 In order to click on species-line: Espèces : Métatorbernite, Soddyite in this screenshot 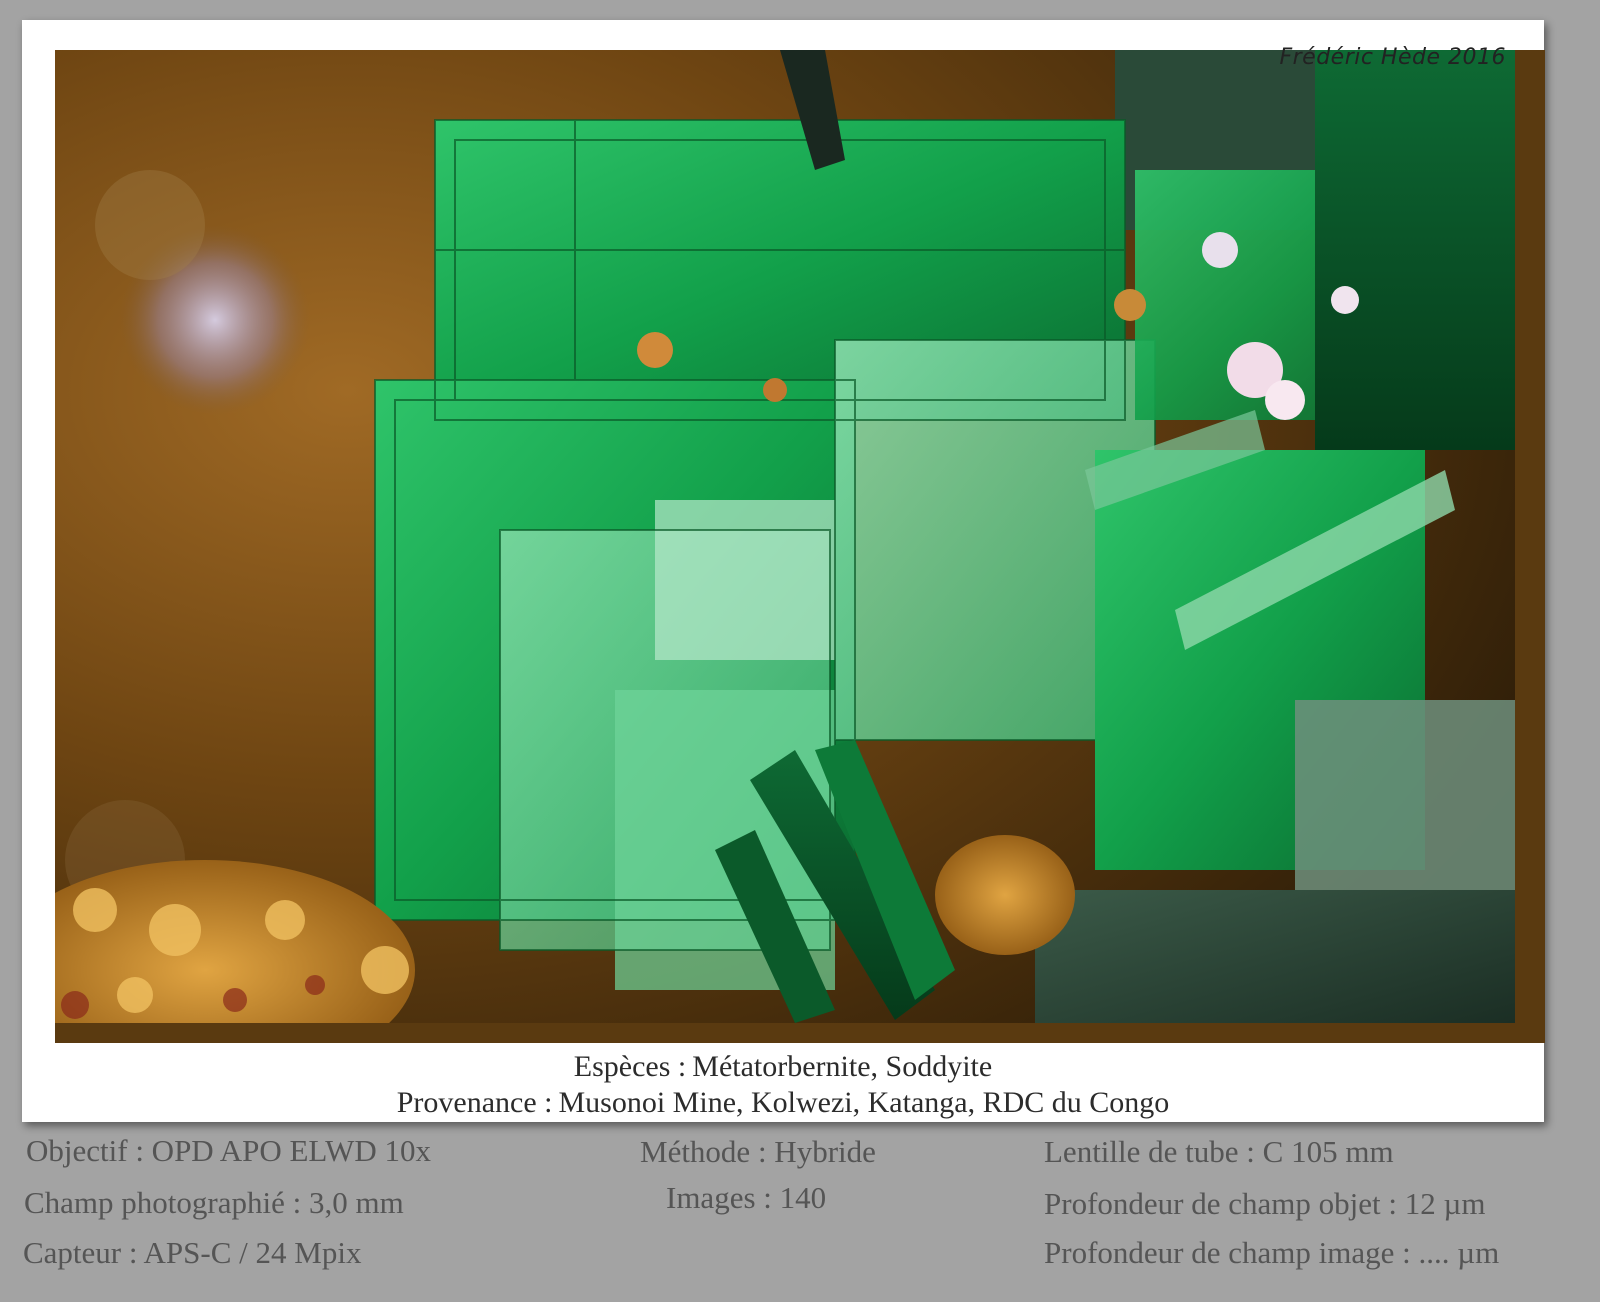, I will do `click(783, 1067)`.